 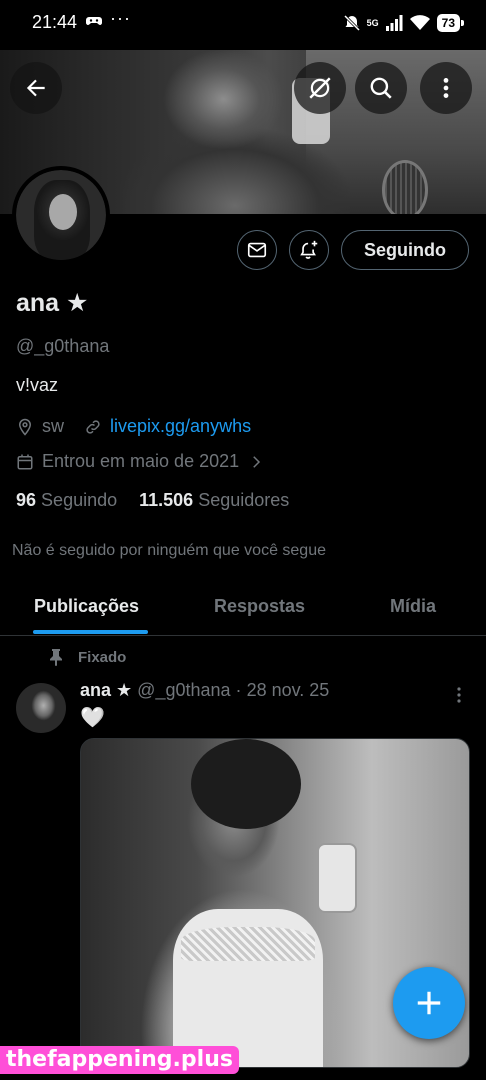 I want to click on post-date: 28 nov. 25, so click(x=288, y=690).